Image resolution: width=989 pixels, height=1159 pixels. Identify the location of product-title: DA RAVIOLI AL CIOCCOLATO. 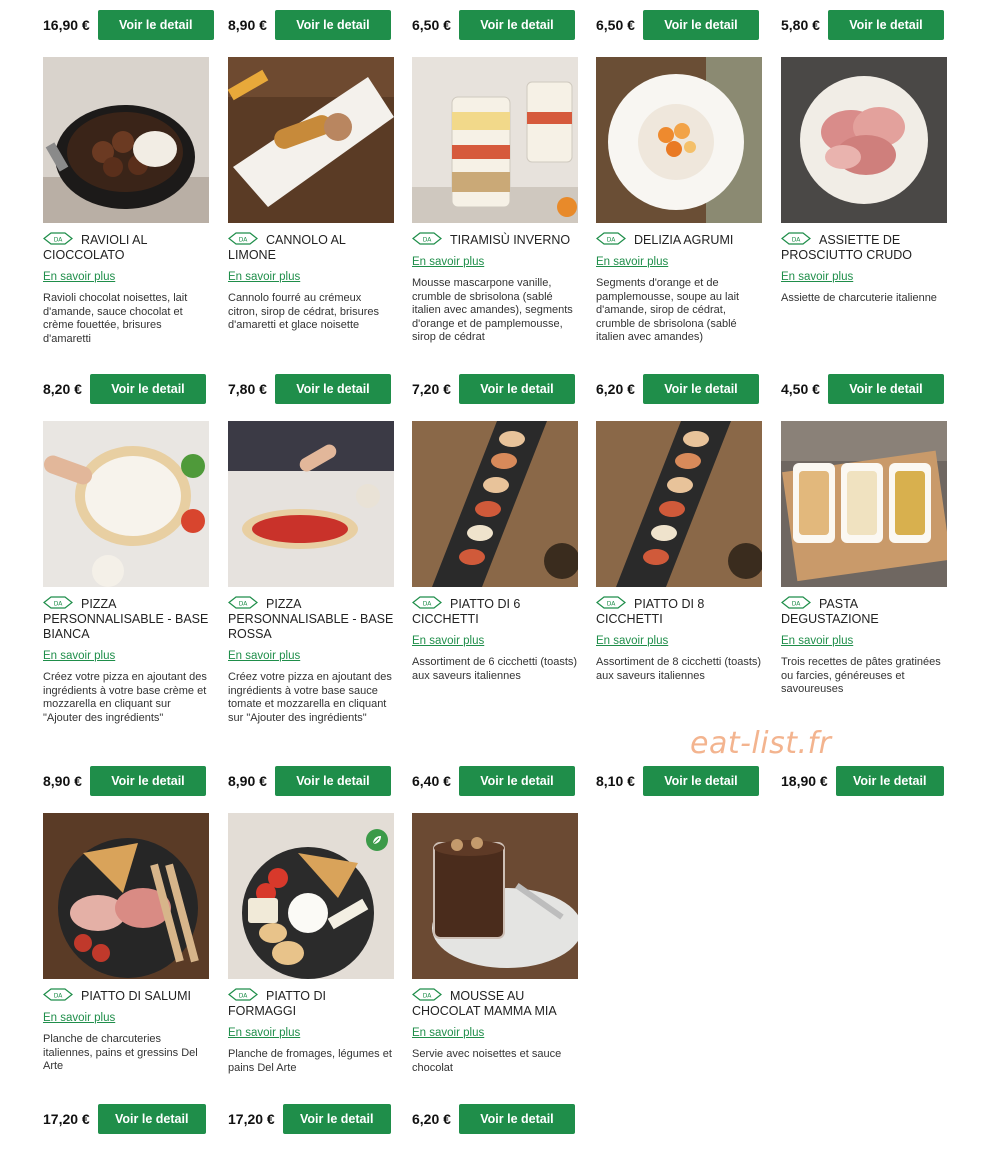
(126, 247).